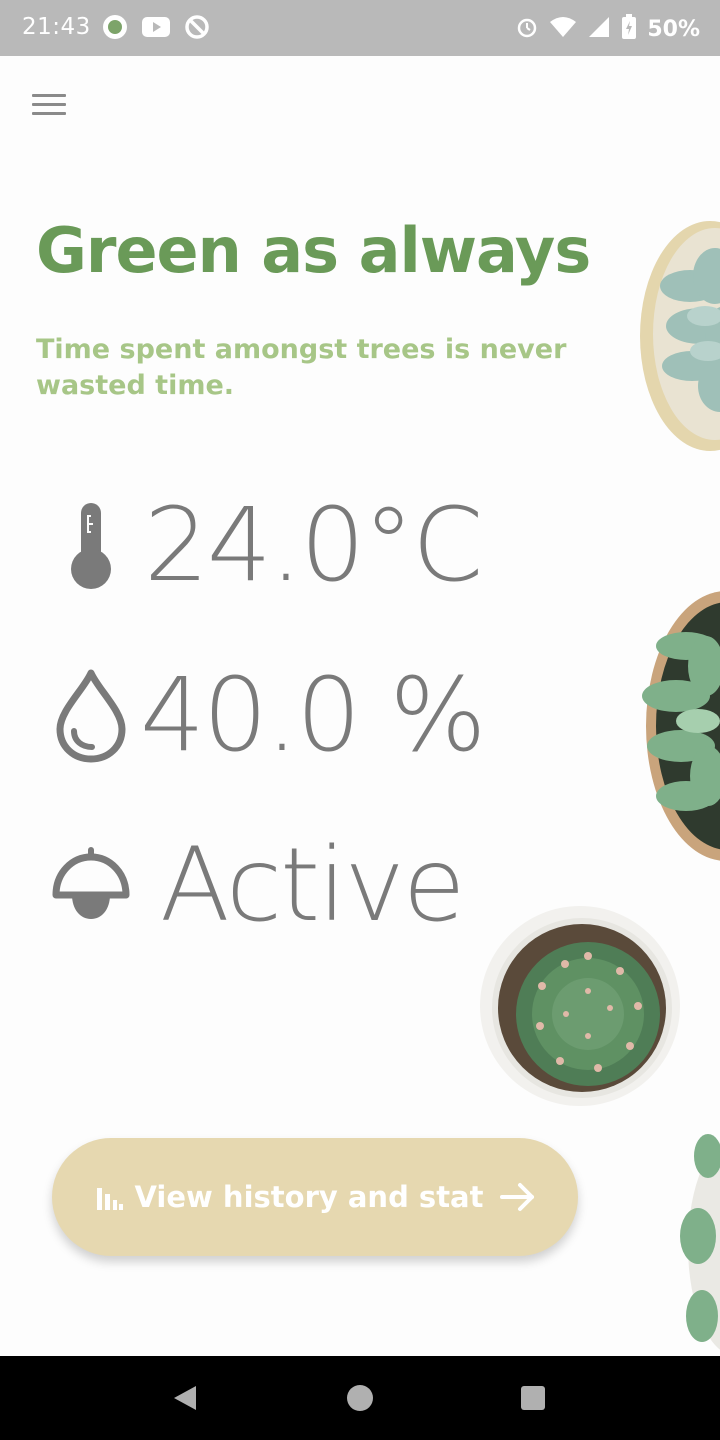 Image resolution: width=720 pixels, height=1440 pixels. I want to click on succulent-bottom-image, so click(700, 1242).